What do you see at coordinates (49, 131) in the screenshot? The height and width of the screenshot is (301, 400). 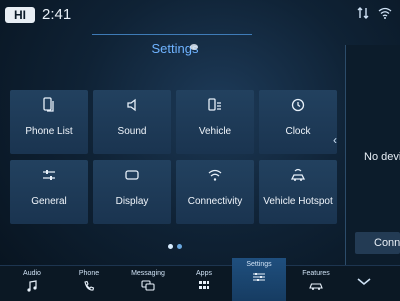 I see `tile-label: Phone List` at bounding box center [49, 131].